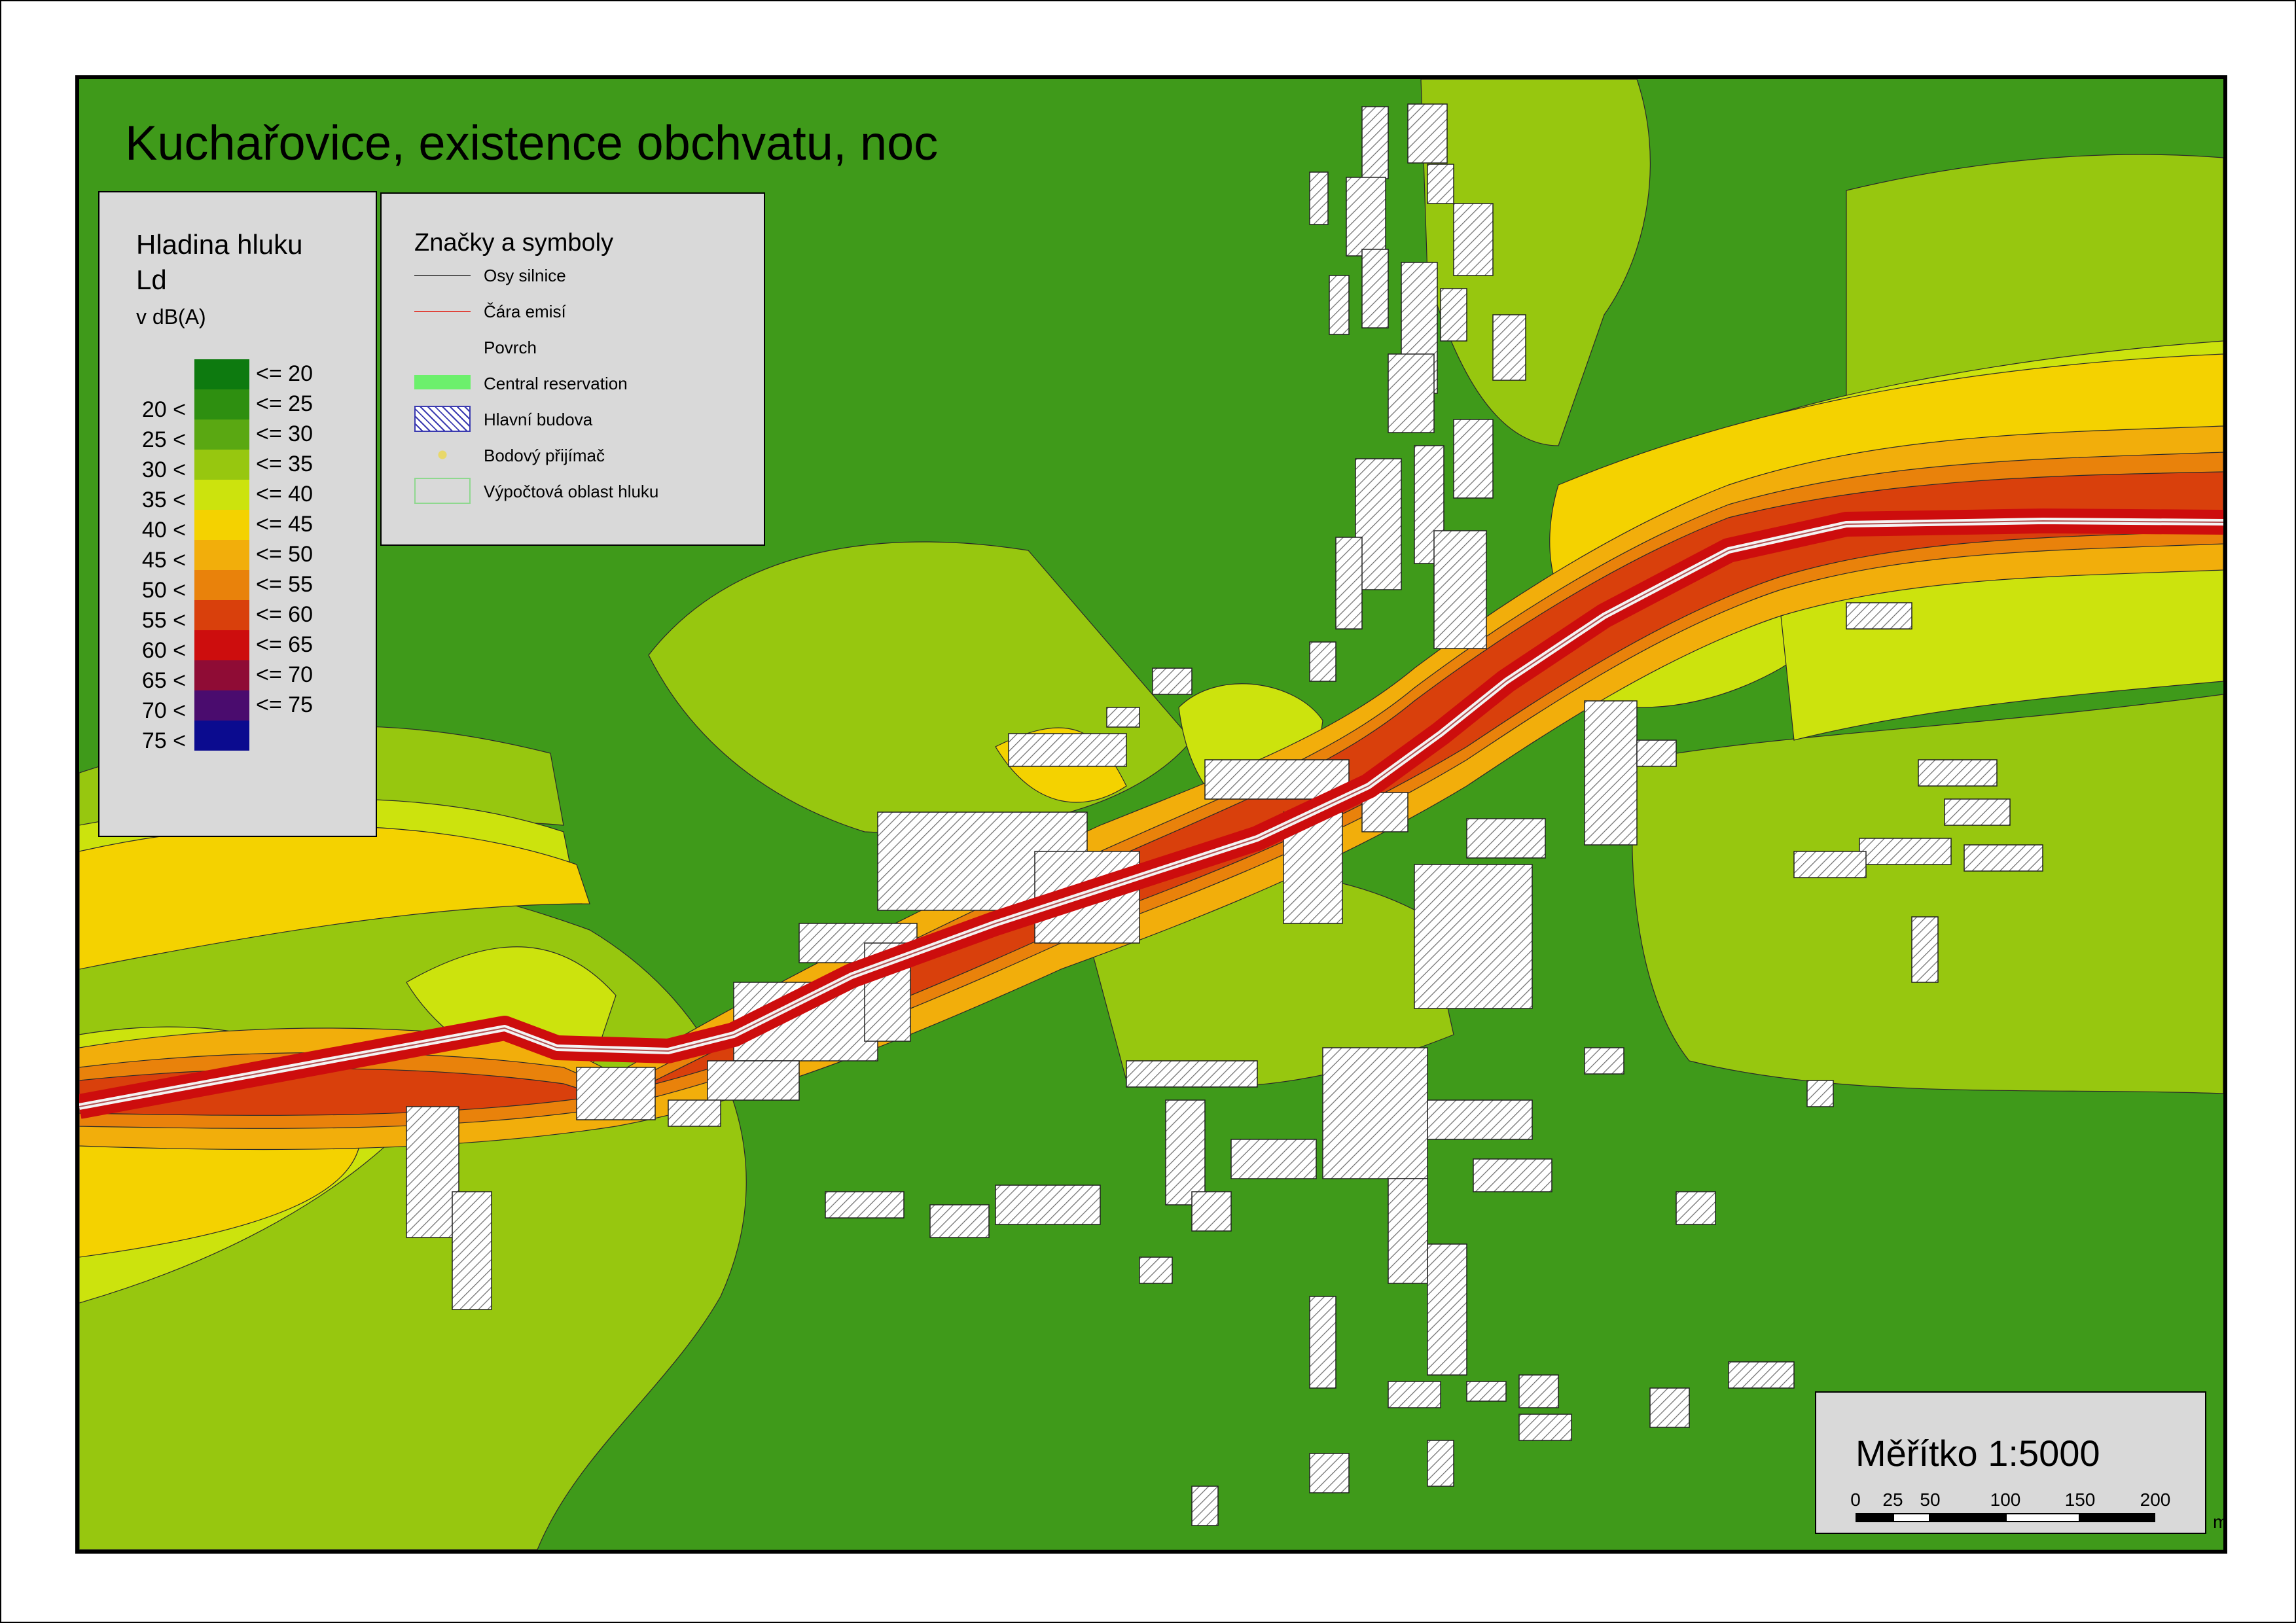 This screenshot has width=2296, height=1623. What do you see at coordinates (571, 491) in the screenshot?
I see `symbol-label: Výpočtová oblast hluku` at bounding box center [571, 491].